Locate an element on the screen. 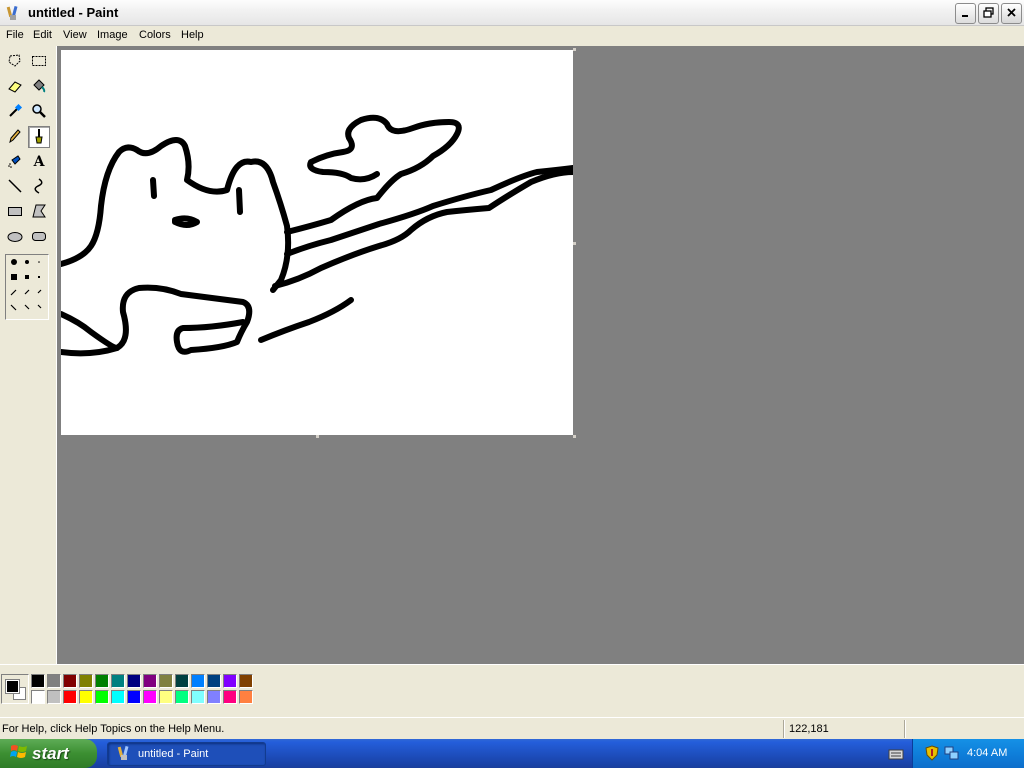 This screenshot has height=768, width=1024. eraser-icon is located at coordinates (15, 87).